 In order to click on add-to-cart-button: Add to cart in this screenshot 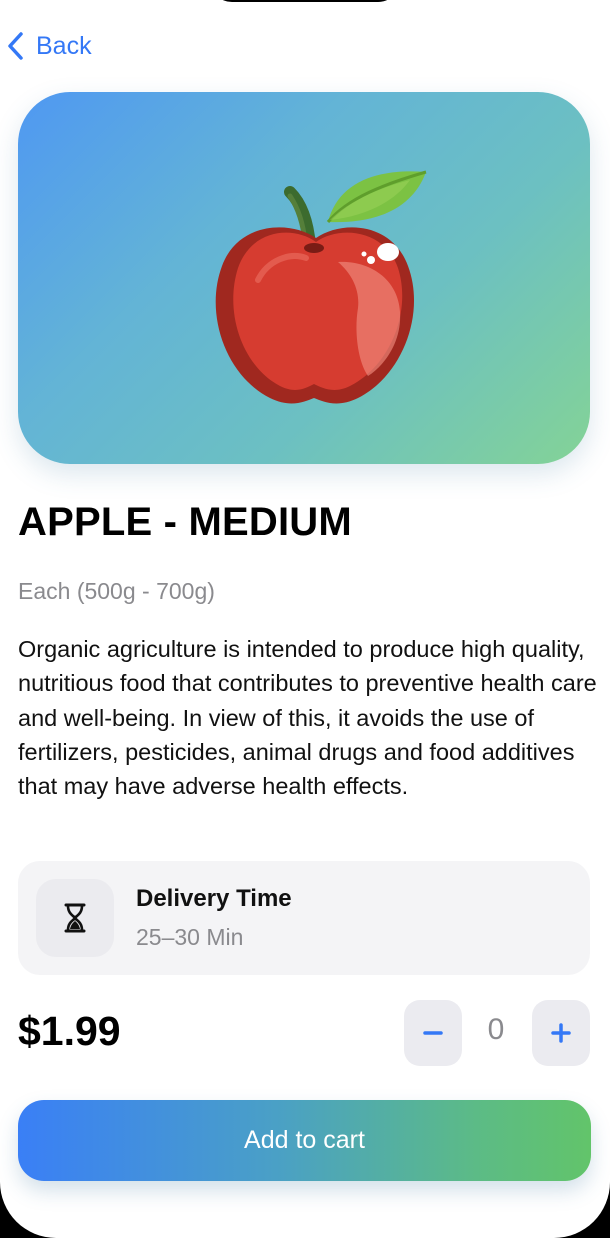, I will do `click(304, 1140)`.